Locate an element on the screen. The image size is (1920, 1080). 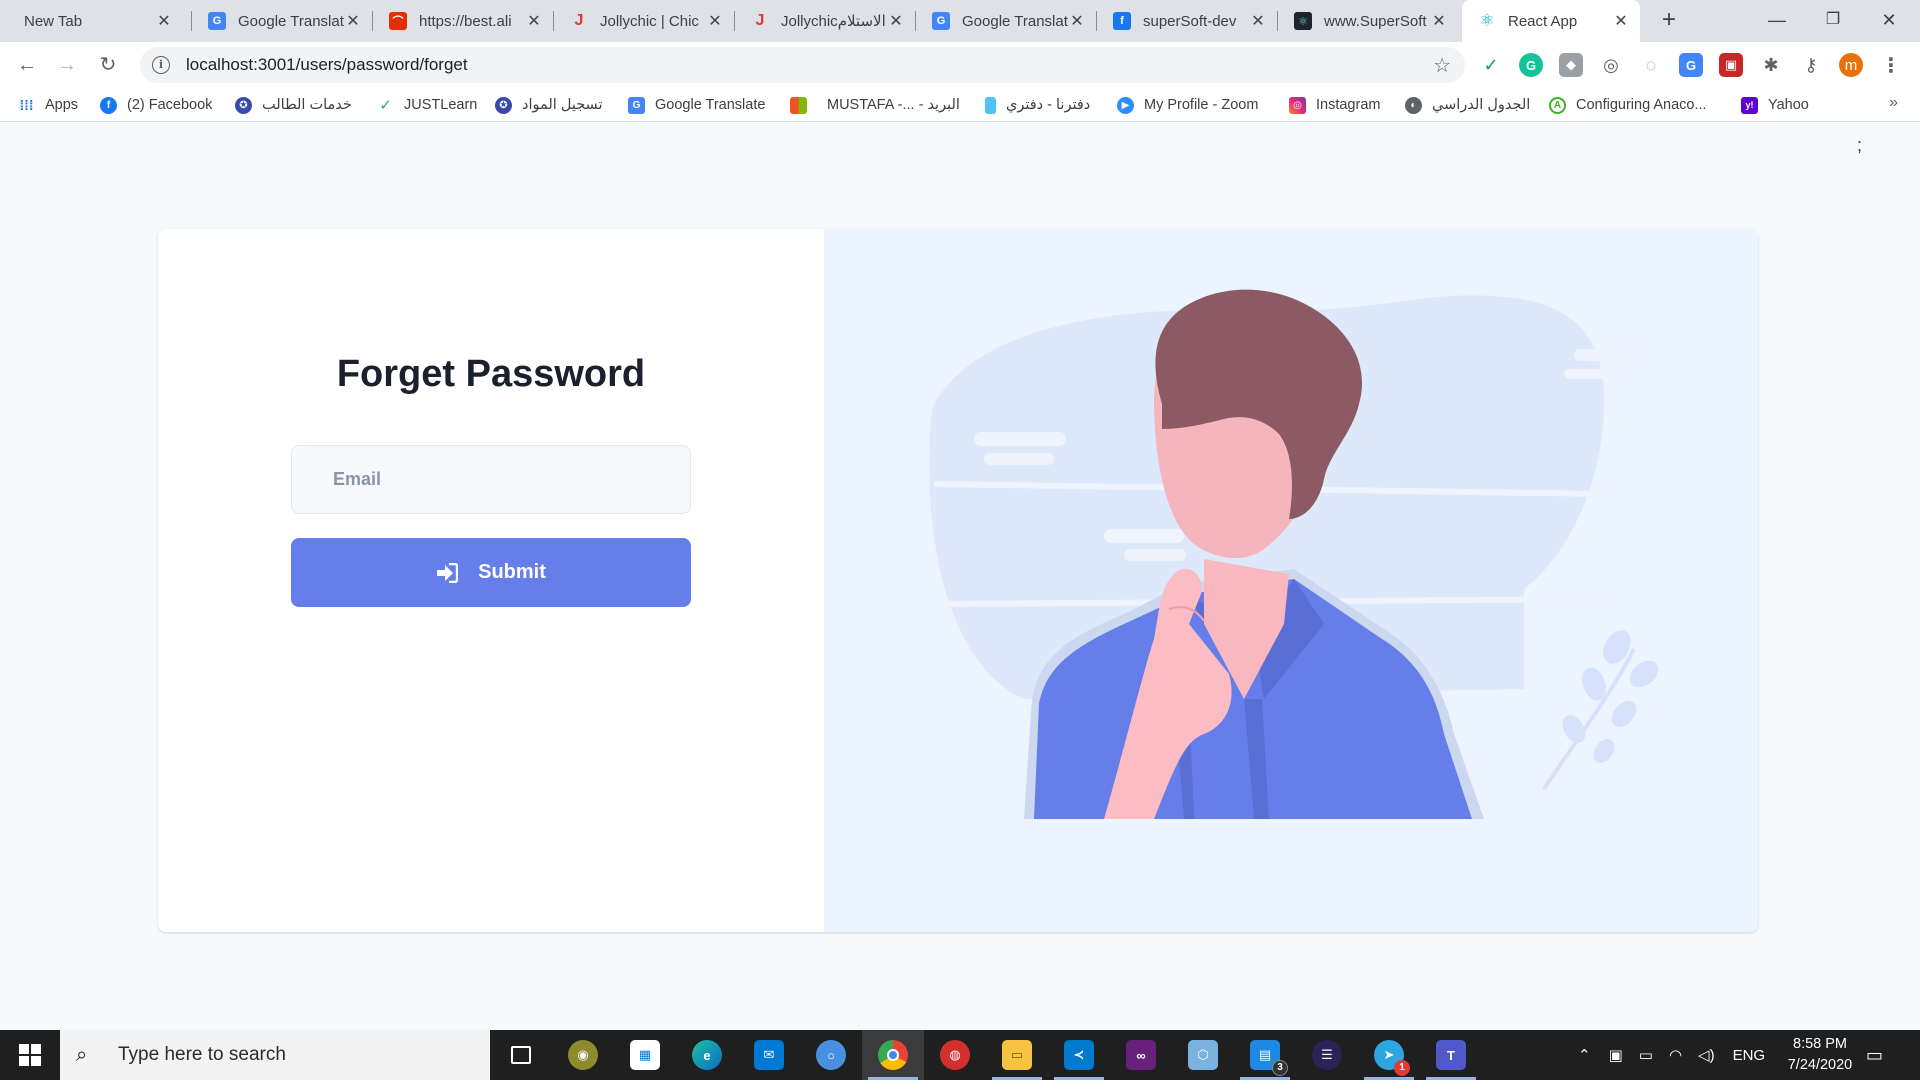
cube-extension-icon: ◆ is located at coordinates (1571, 65).